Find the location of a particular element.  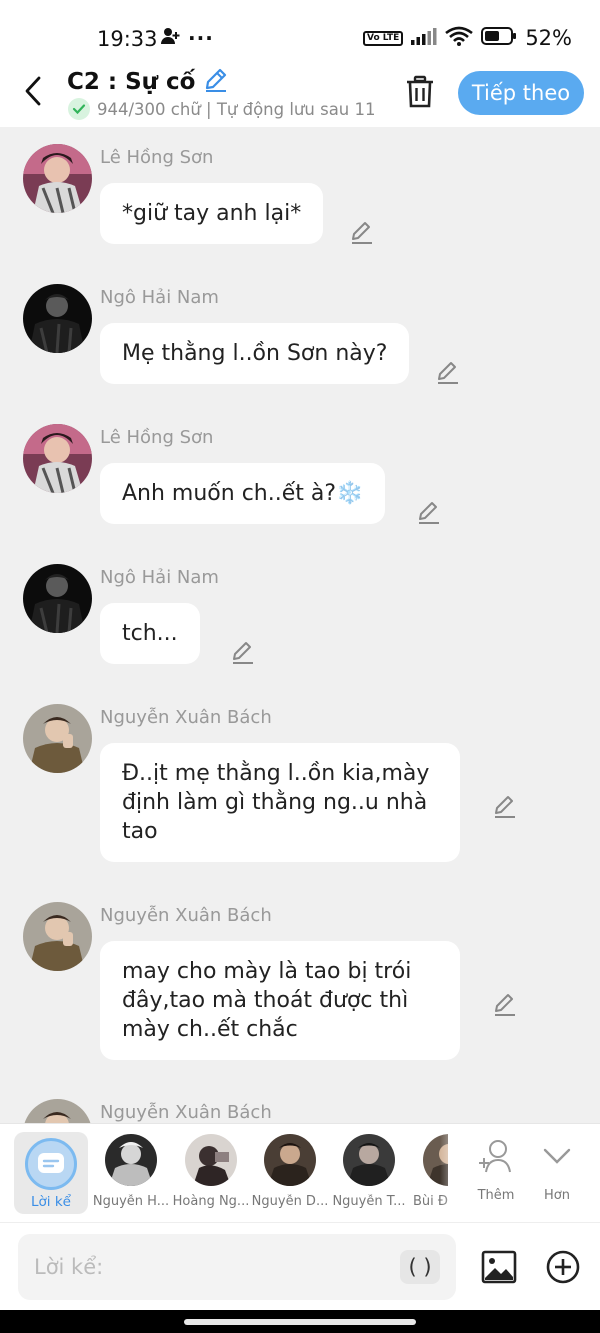

back-button is located at coordinates (35, 91).